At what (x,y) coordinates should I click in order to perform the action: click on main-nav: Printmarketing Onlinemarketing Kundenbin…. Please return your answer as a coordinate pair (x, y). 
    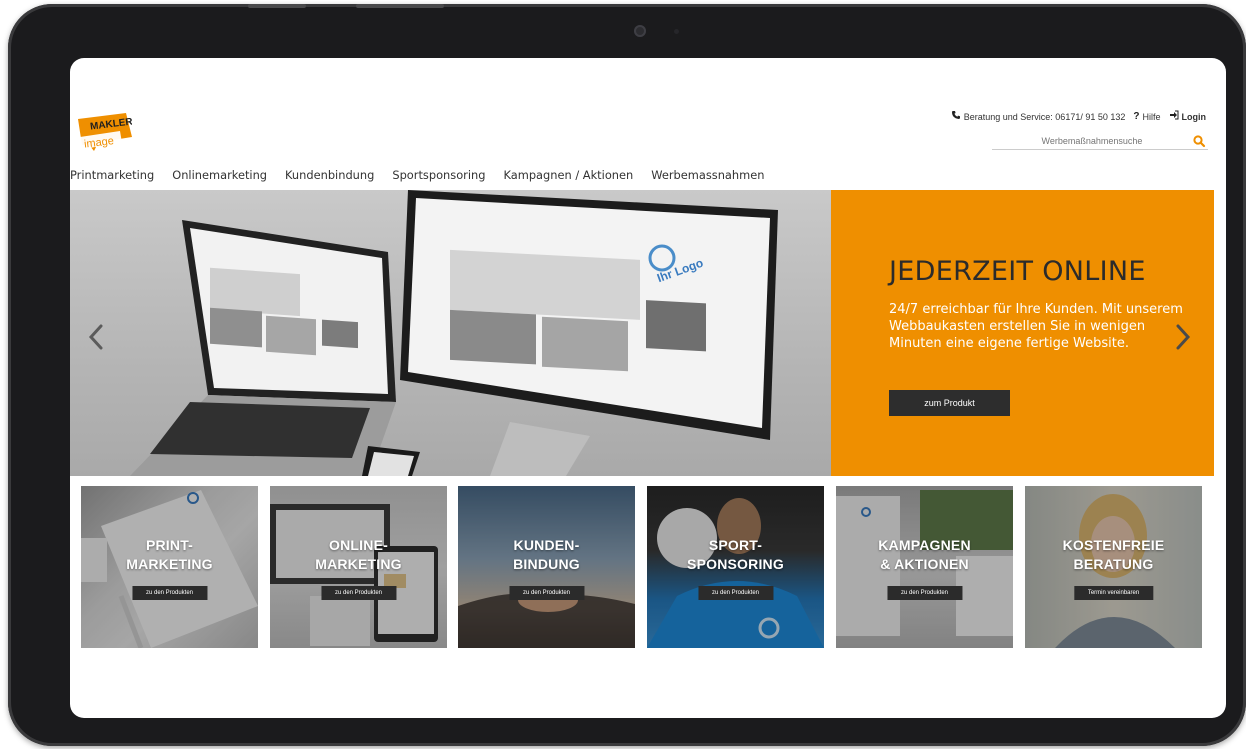
    Looking at the image, I should click on (421, 175).